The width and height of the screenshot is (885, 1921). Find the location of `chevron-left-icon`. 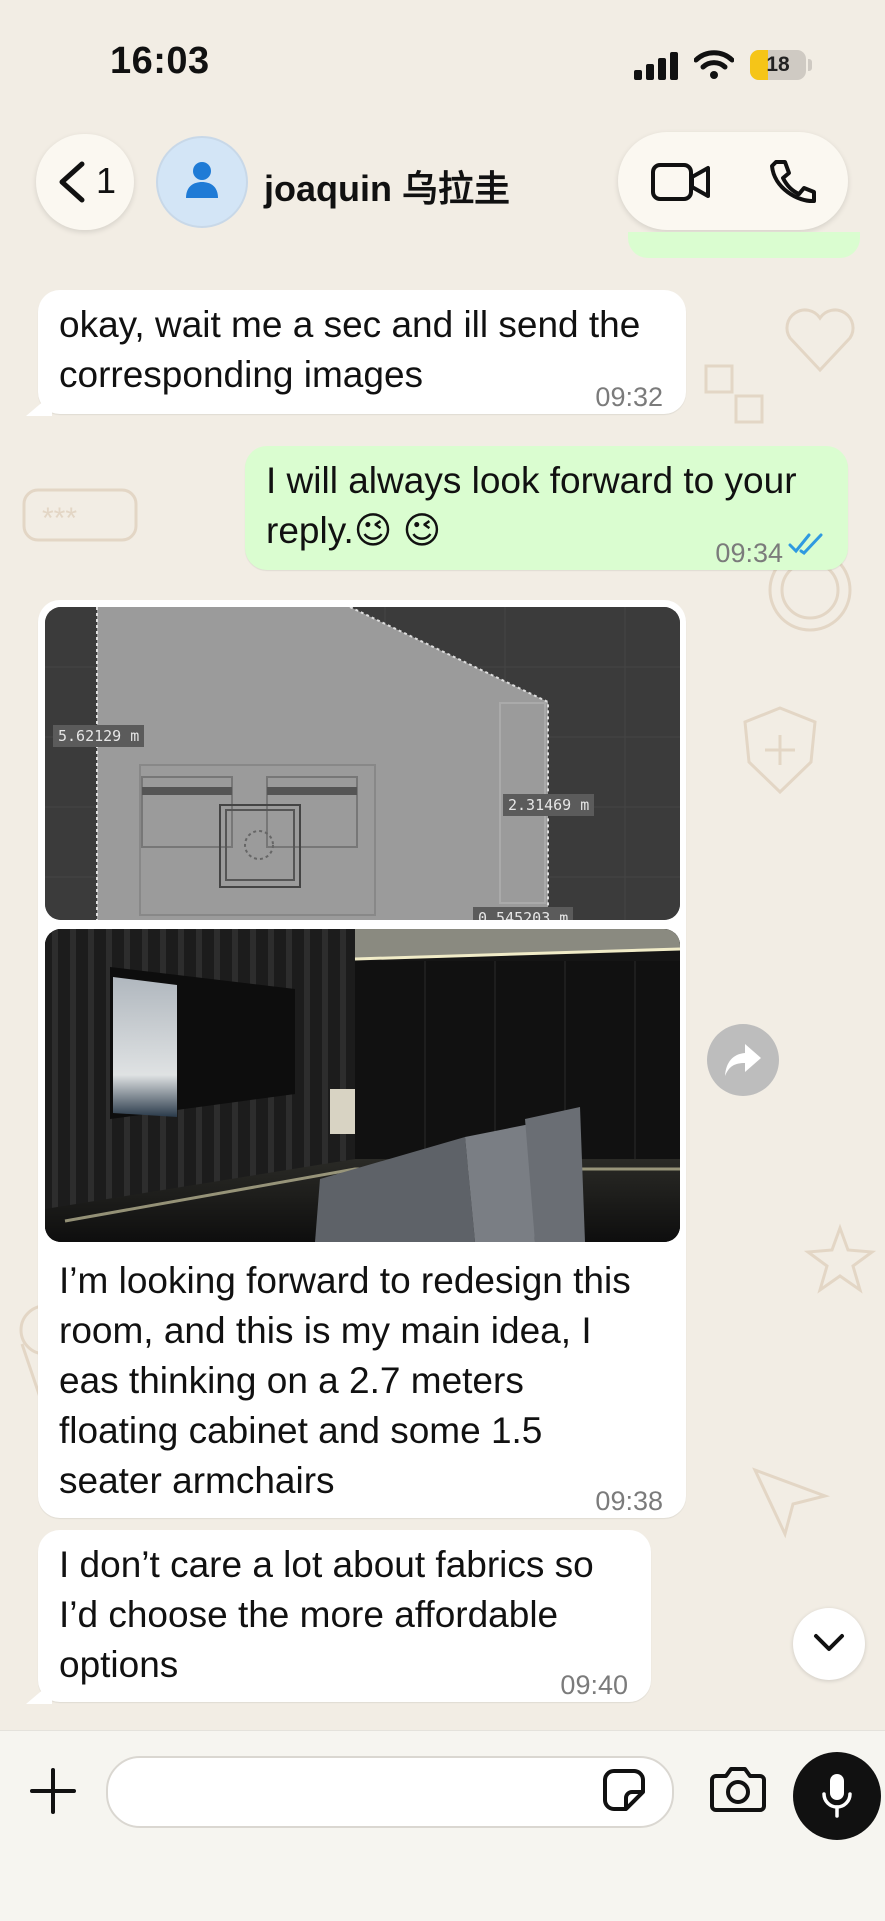

chevron-left-icon is located at coordinates (72, 182).